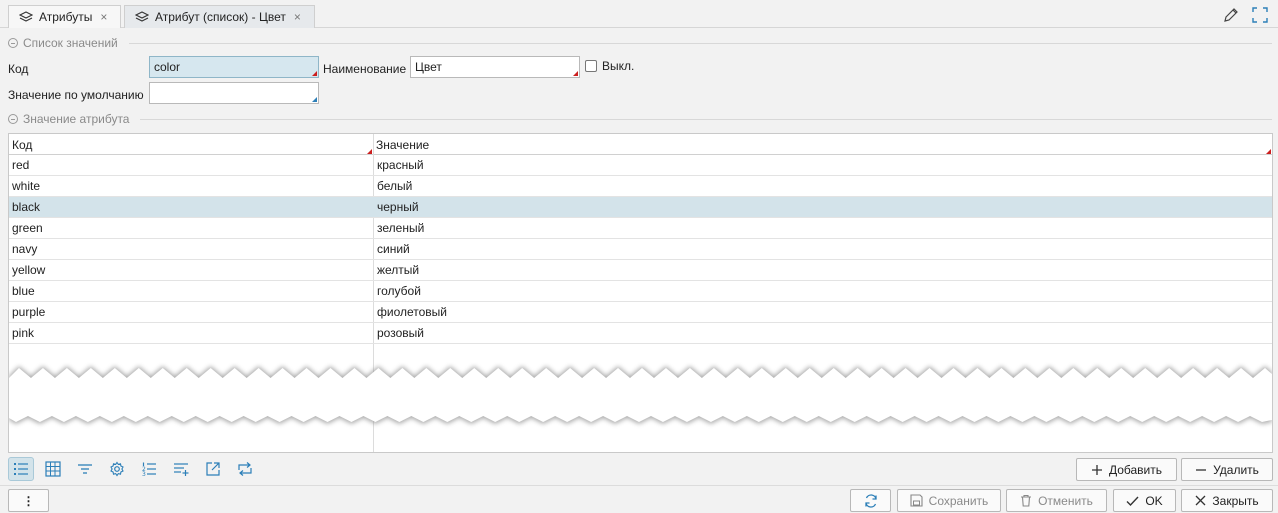 Image resolution: width=1278 pixels, height=513 pixels. What do you see at coordinates (640, 249) in the screenshot?
I see `table-row: navy синий` at bounding box center [640, 249].